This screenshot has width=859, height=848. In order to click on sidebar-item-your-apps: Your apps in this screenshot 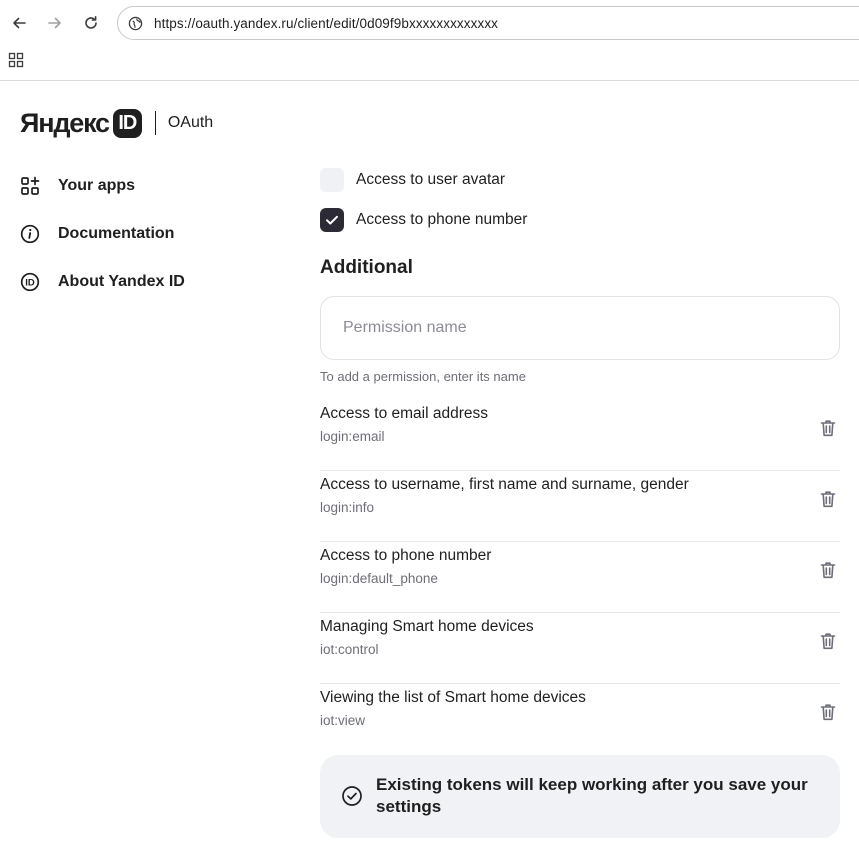, I will do `click(77, 186)`.